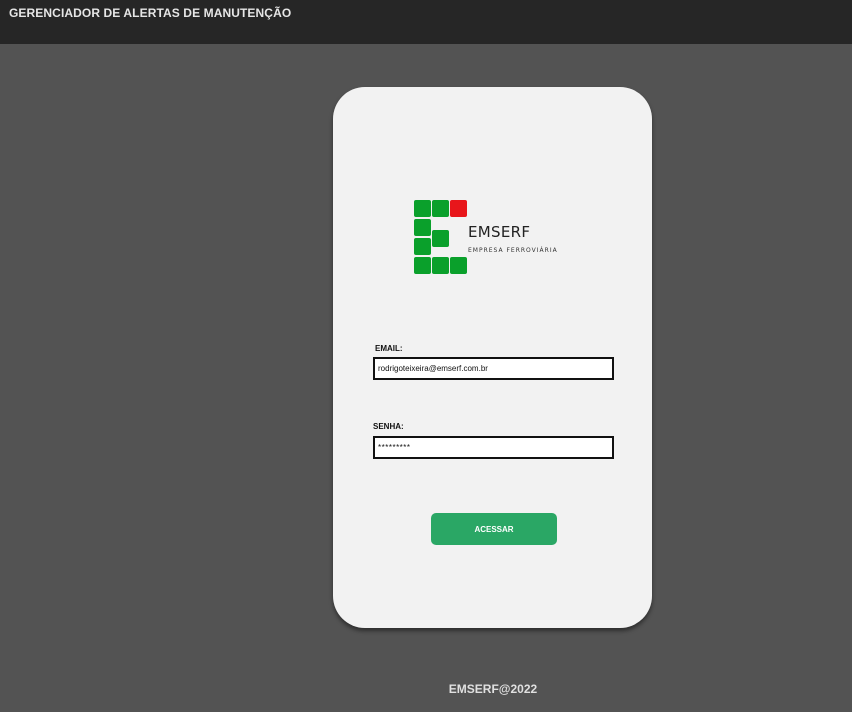 The image size is (852, 712). I want to click on company-logo: EMSERF EMPRESA FERROVIÁRIA, so click(503, 238).